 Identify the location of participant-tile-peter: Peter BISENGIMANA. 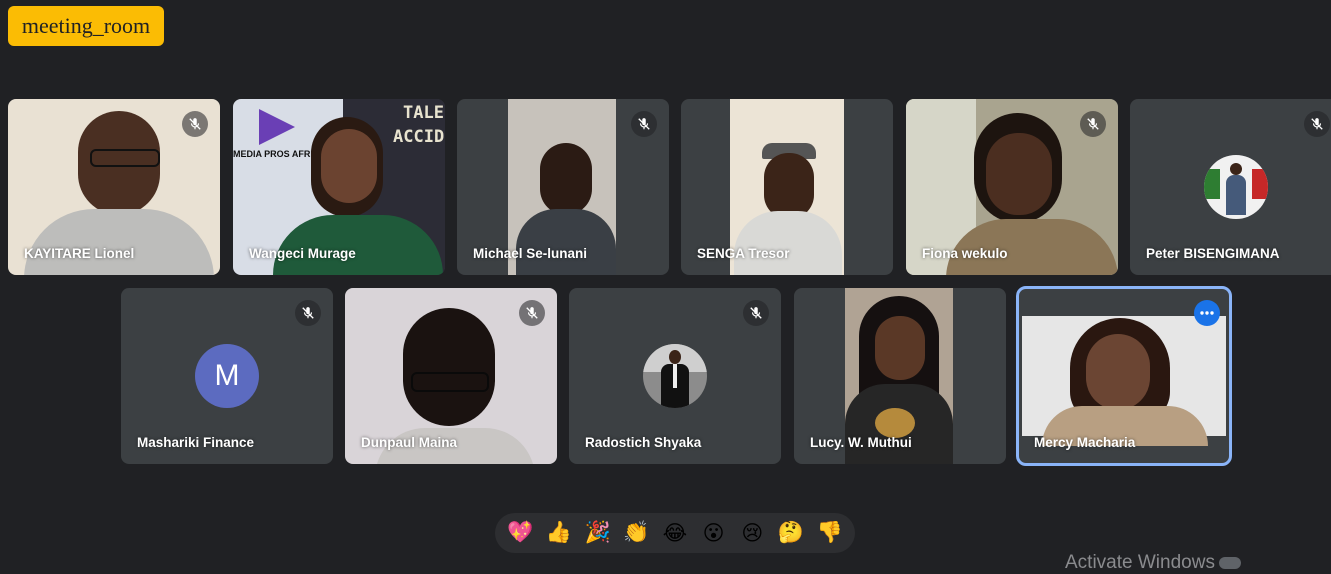
(1230, 187).